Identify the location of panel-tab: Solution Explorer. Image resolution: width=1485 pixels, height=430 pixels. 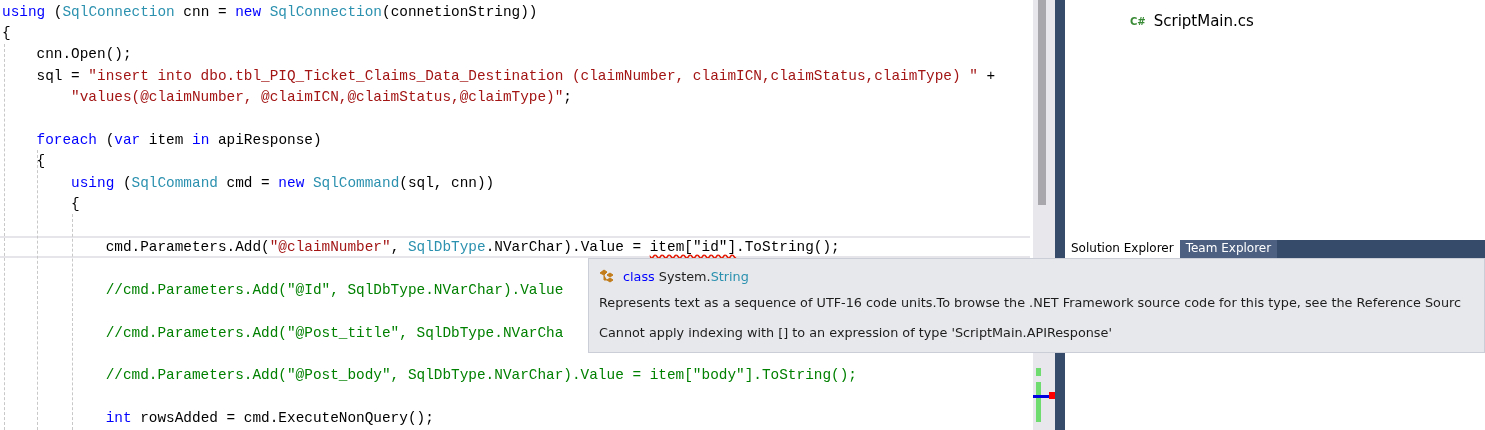
(1122, 249).